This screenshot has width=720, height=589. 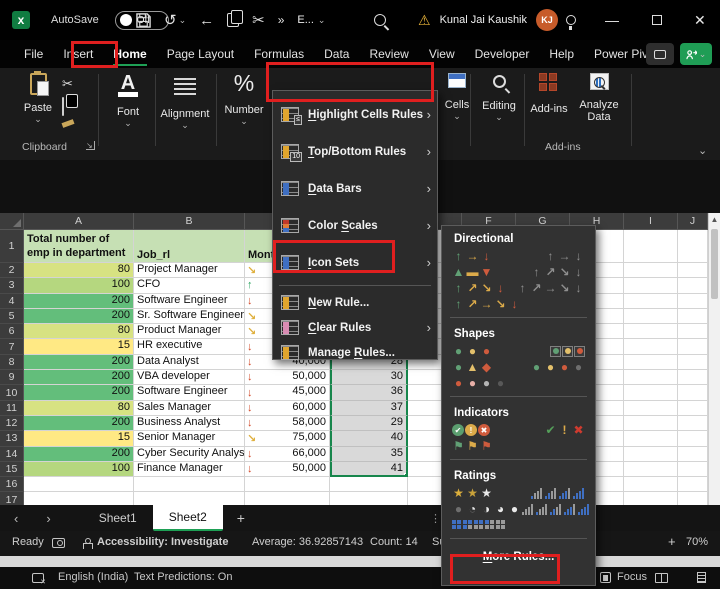 I want to click on row-header-14: 14, so click(x=12, y=454).